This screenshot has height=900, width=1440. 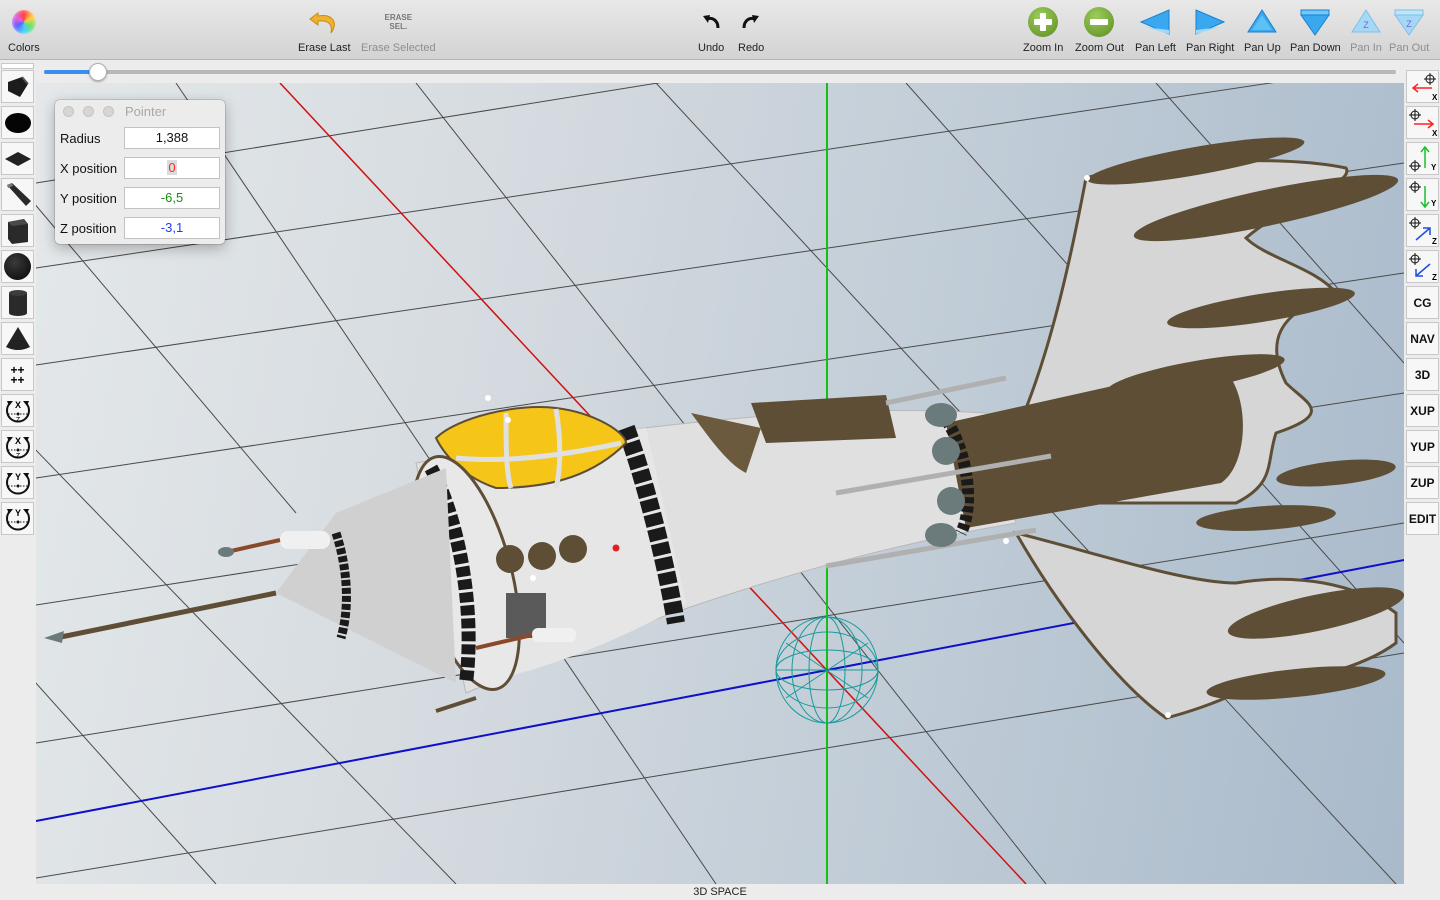 I want to click on rotate-xz-cw-tool: XZ, so click(x=17, y=410).